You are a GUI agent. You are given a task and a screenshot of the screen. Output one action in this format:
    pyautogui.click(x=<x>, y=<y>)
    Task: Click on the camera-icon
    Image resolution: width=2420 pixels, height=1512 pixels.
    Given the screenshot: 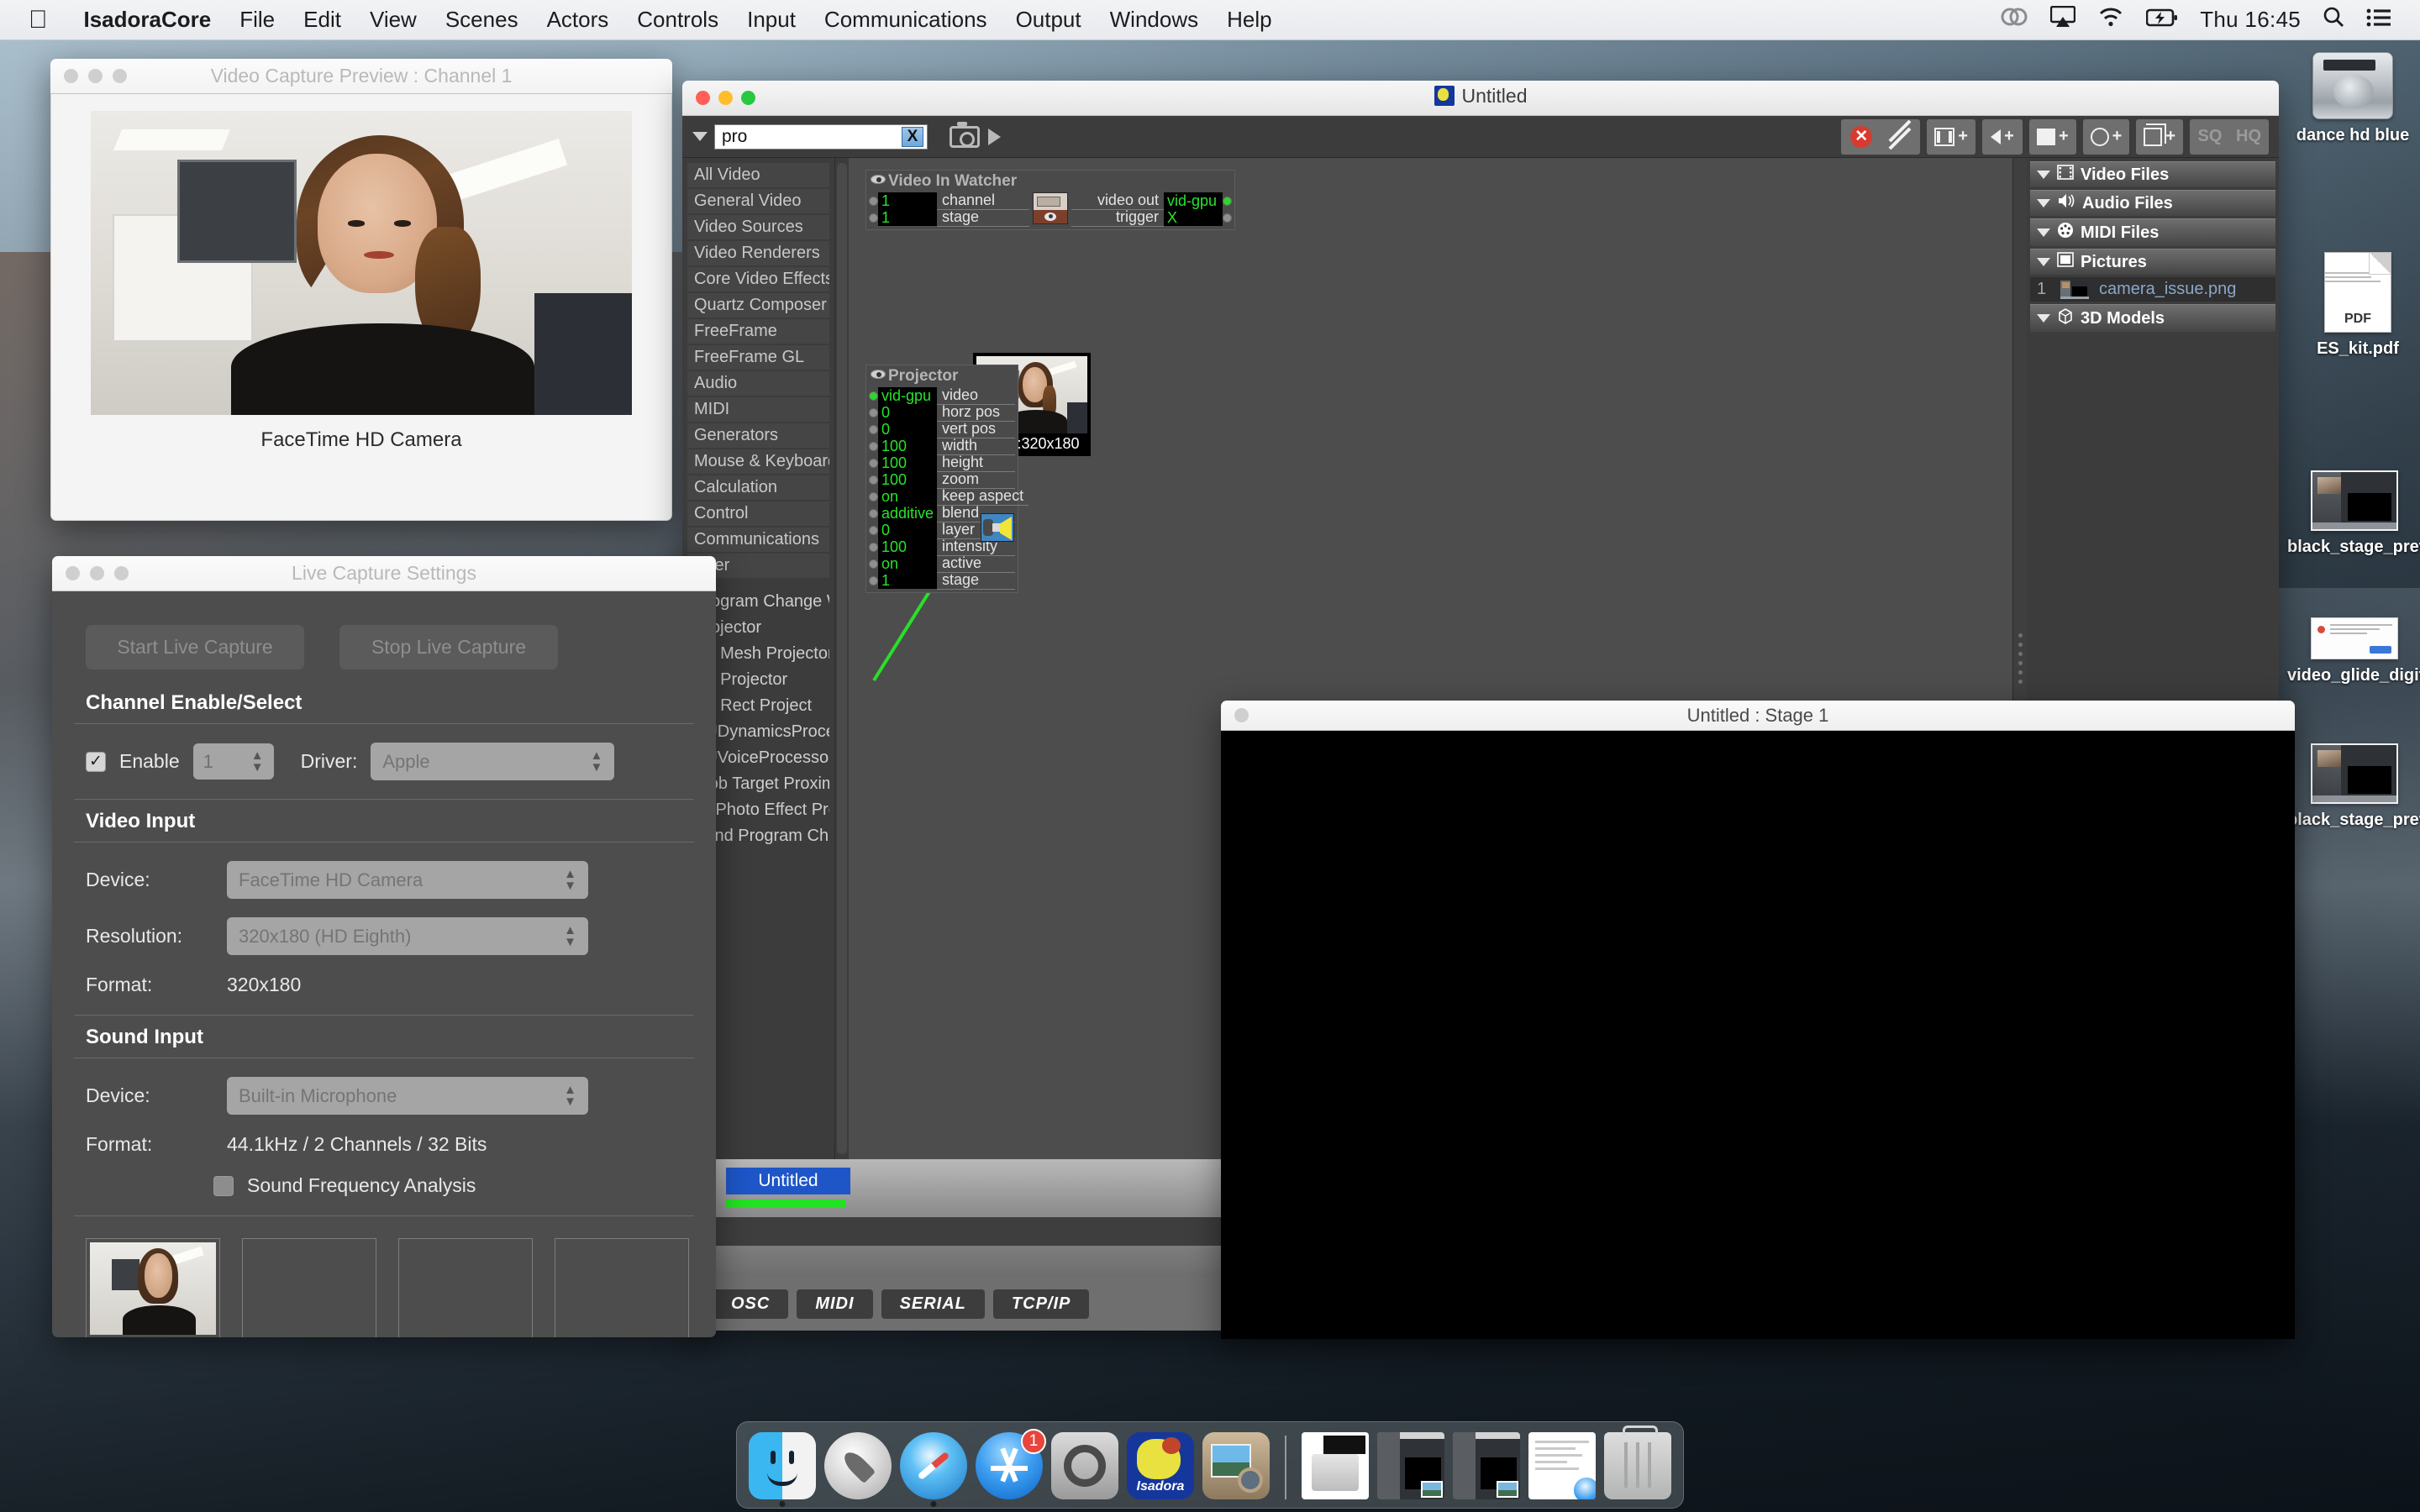 What is the action you would take?
    pyautogui.click(x=965, y=134)
    